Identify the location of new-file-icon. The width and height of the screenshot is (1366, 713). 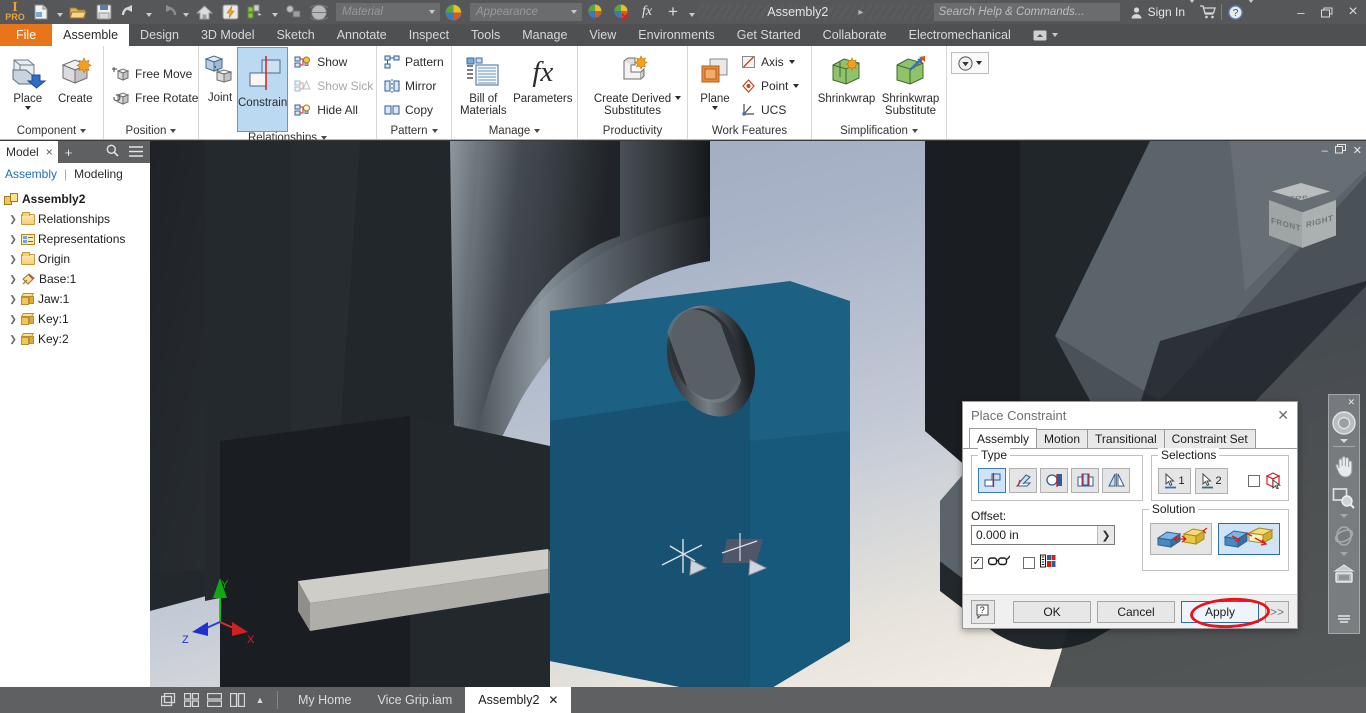
(41, 12).